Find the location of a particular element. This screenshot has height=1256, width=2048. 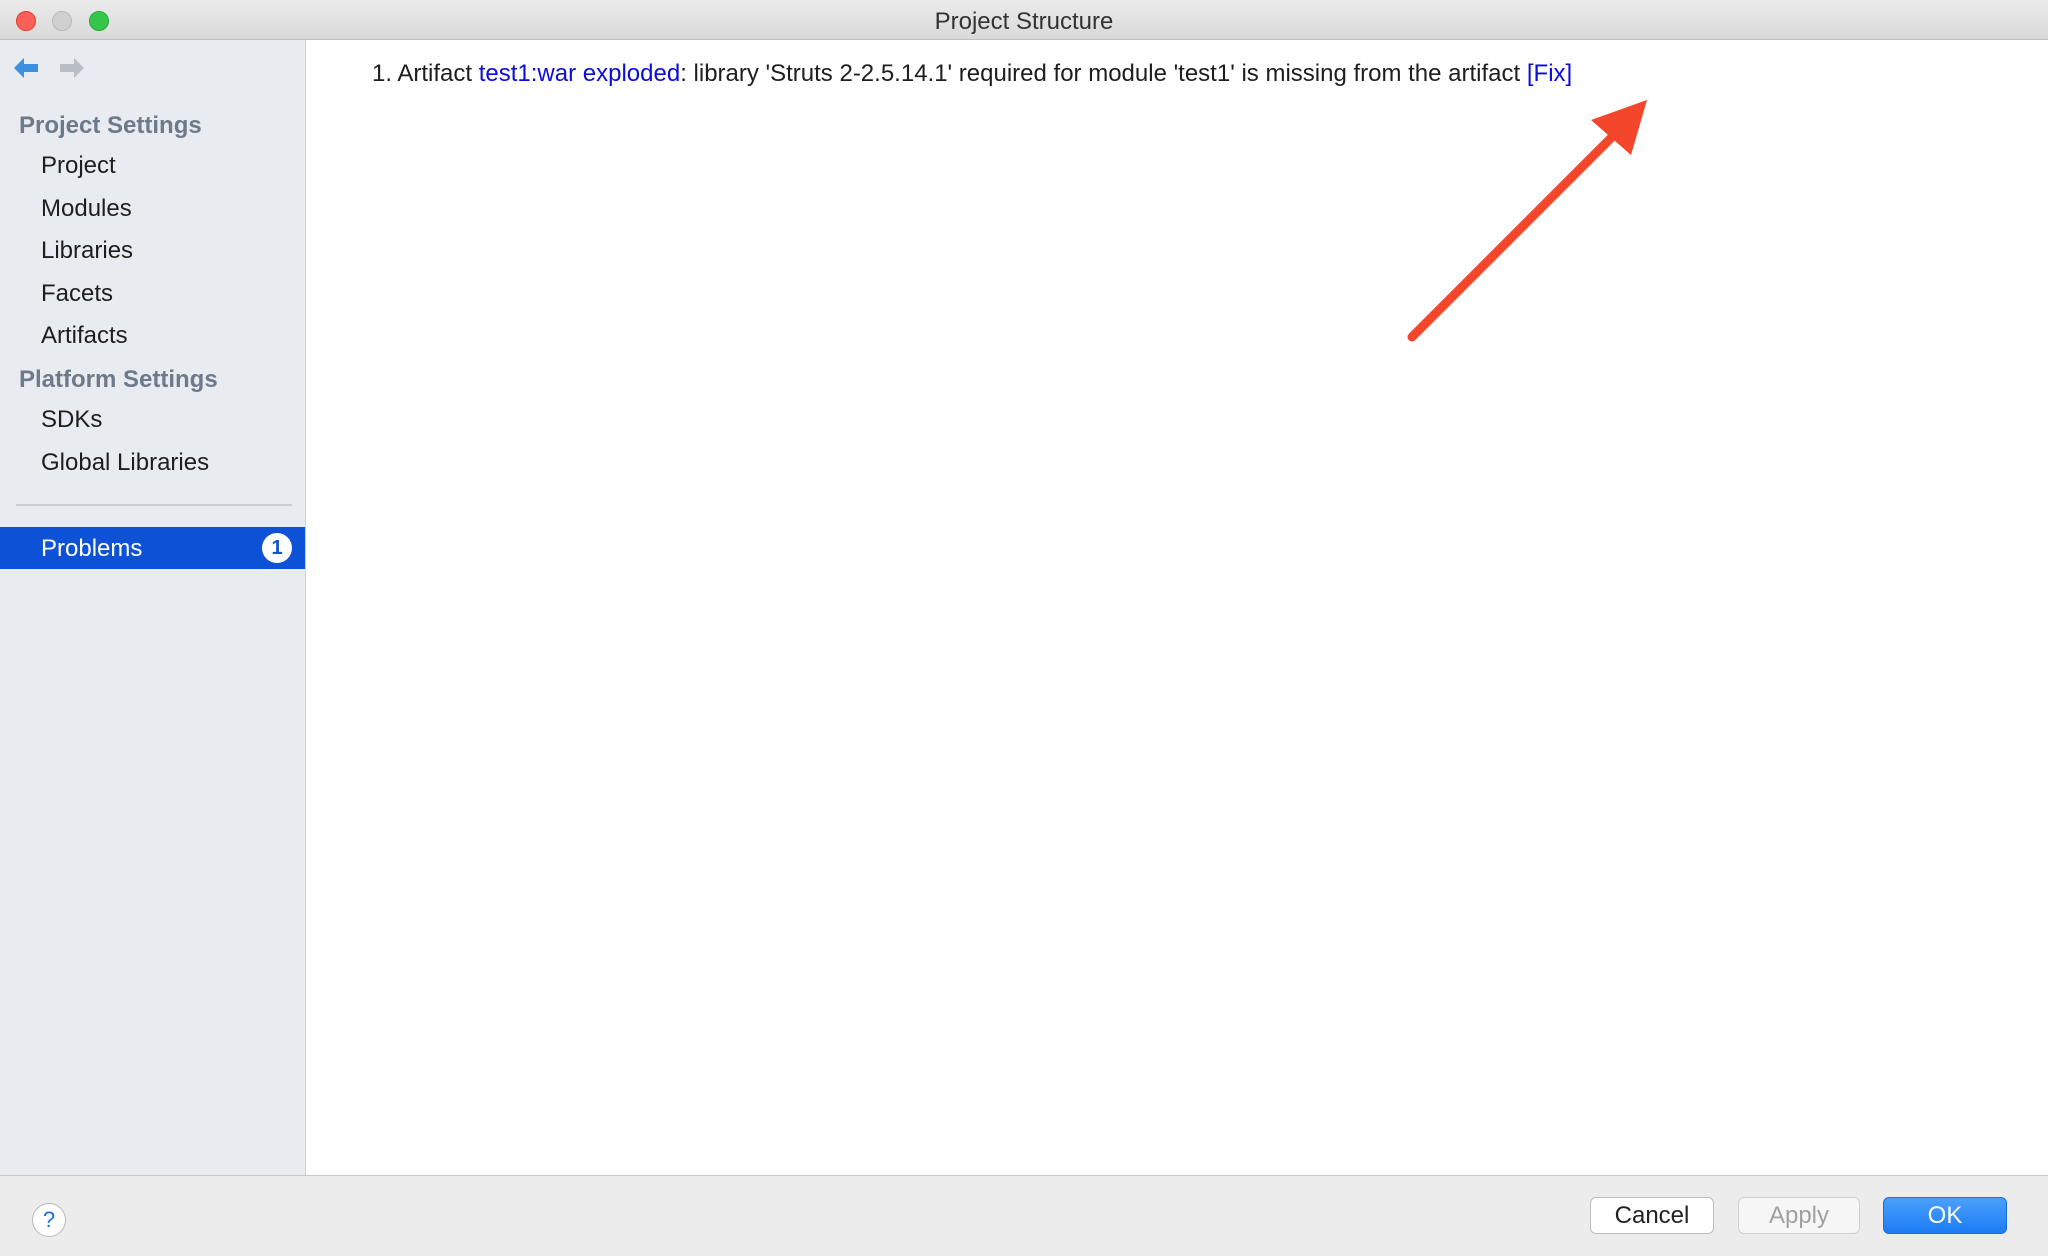

forward-arrow-icon is located at coordinates (72, 68).